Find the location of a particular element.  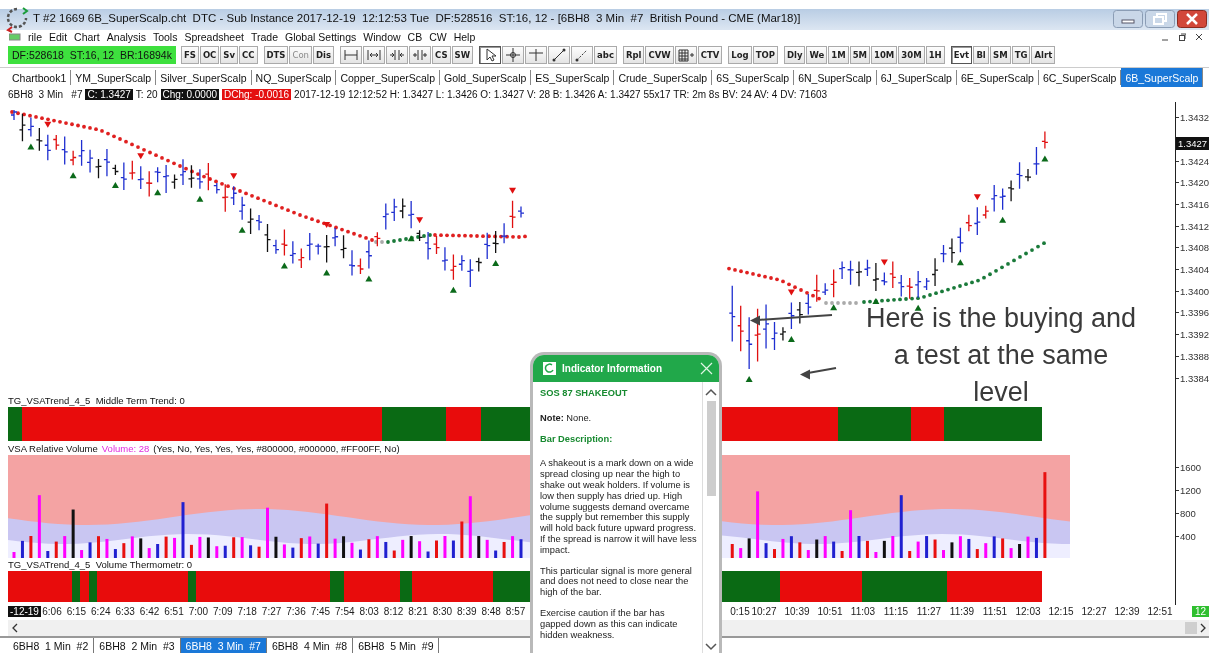

chart-tab: 6BH8 4 Min #8 is located at coordinates (310, 645).